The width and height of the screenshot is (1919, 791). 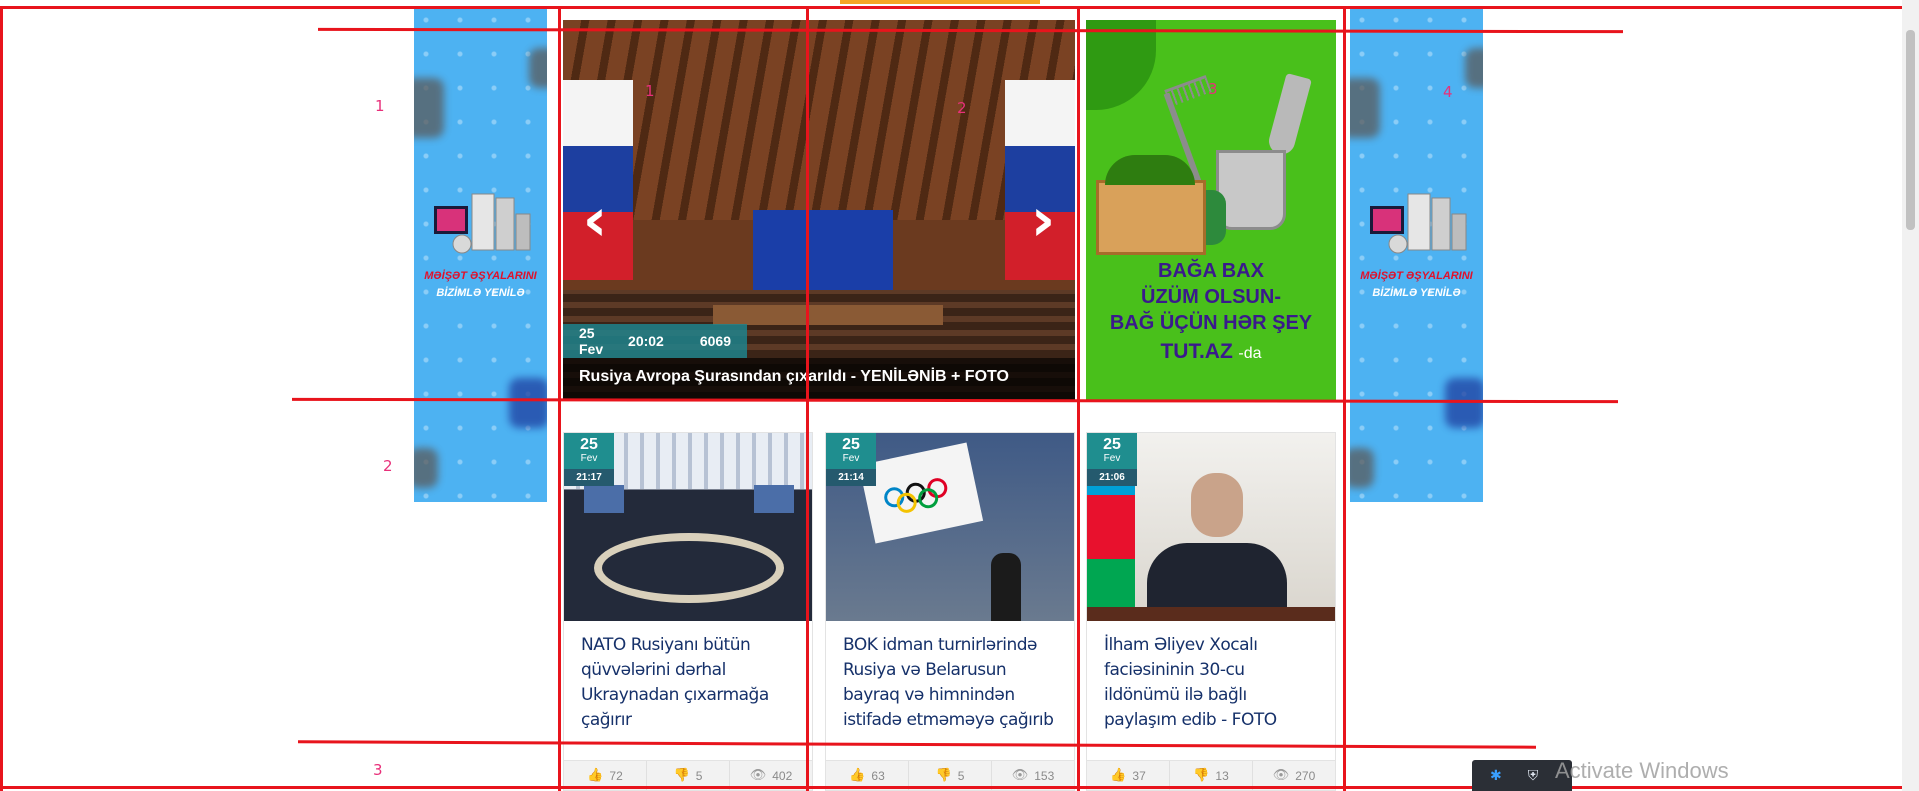 I want to click on annotation-outer-border-bottom, so click(x=959, y=787).